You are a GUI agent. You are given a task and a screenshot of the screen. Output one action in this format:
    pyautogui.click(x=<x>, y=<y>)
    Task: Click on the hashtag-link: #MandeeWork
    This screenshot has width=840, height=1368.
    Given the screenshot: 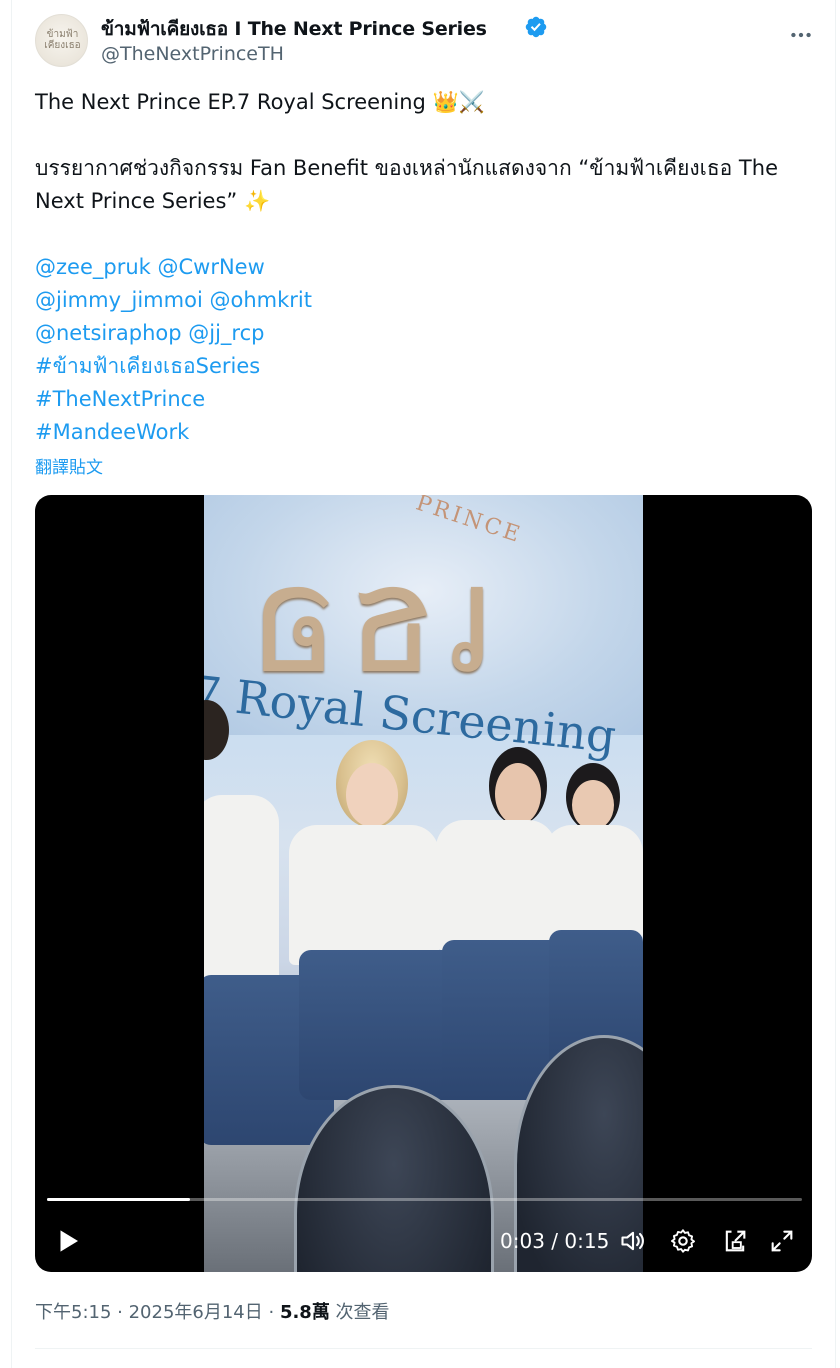 What is the action you would take?
    pyautogui.click(x=425, y=432)
    